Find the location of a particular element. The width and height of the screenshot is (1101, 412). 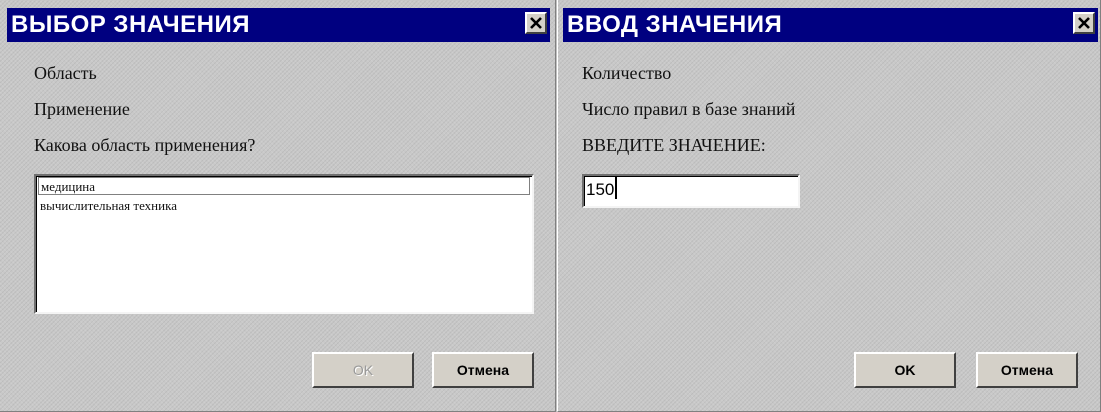

attribute-label: Число правил в базе знаний is located at coordinates (689, 109).